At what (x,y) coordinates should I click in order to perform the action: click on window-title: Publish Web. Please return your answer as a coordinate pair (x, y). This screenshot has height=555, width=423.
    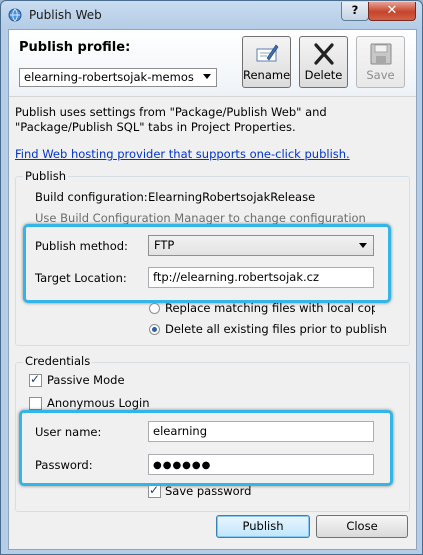
    Looking at the image, I should click on (65, 15).